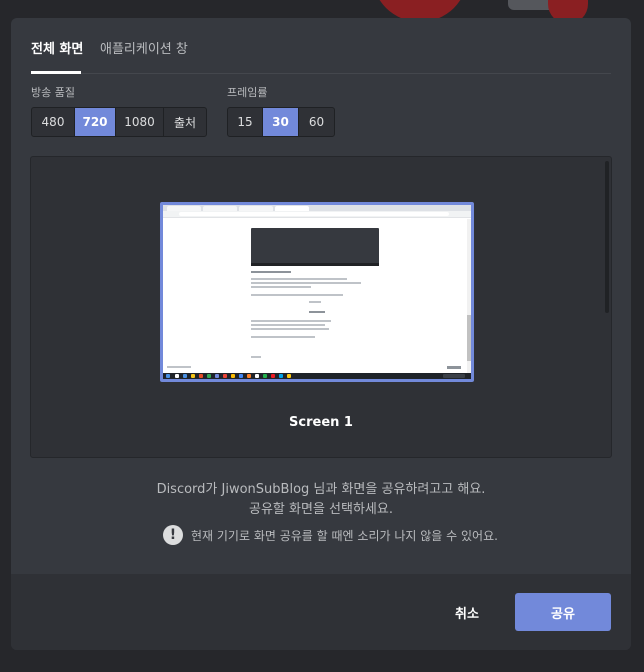  What do you see at coordinates (140, 122) in the screenshot?
I see `quality-option-1080: 1080` at bounding box center [140, 122].